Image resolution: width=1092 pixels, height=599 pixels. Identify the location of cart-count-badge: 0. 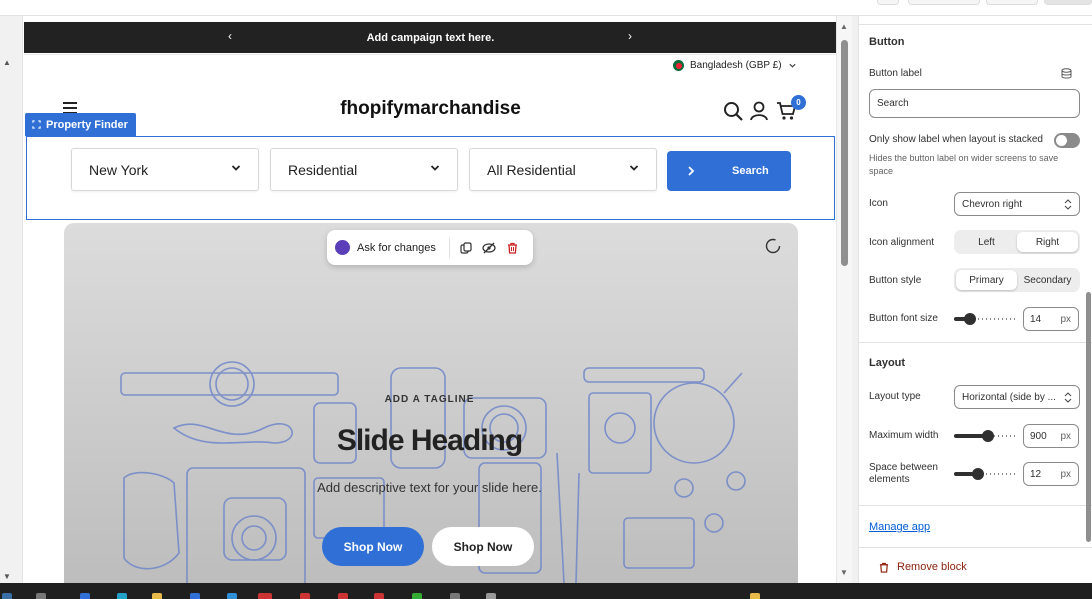
(798, 102).